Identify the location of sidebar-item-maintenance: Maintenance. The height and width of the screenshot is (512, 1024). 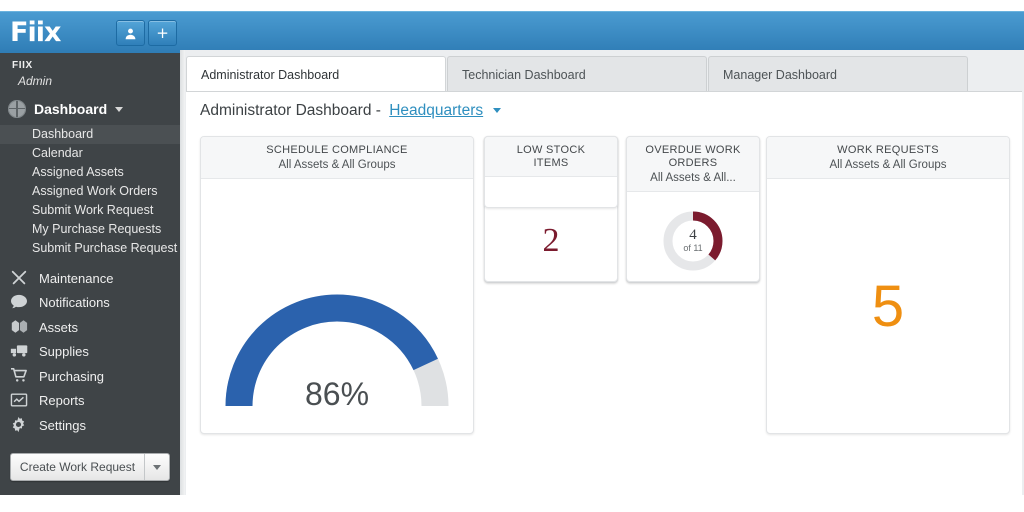
(90, 278).